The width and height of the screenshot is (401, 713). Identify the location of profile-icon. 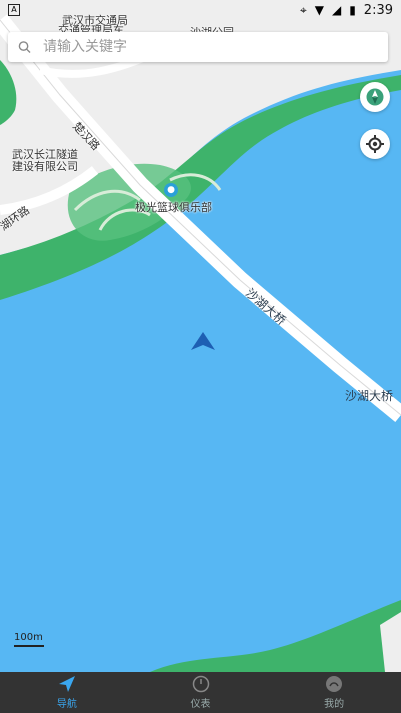
(334, 684).